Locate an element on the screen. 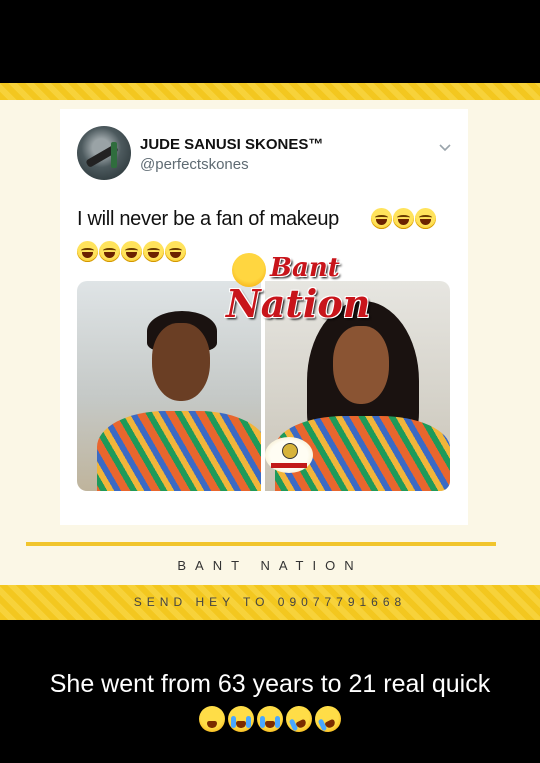 Image resolution: width=540 pixels, height=763 pixels. tweet-text: I will never be a fan of makeup is located at coordinates (208, 219).